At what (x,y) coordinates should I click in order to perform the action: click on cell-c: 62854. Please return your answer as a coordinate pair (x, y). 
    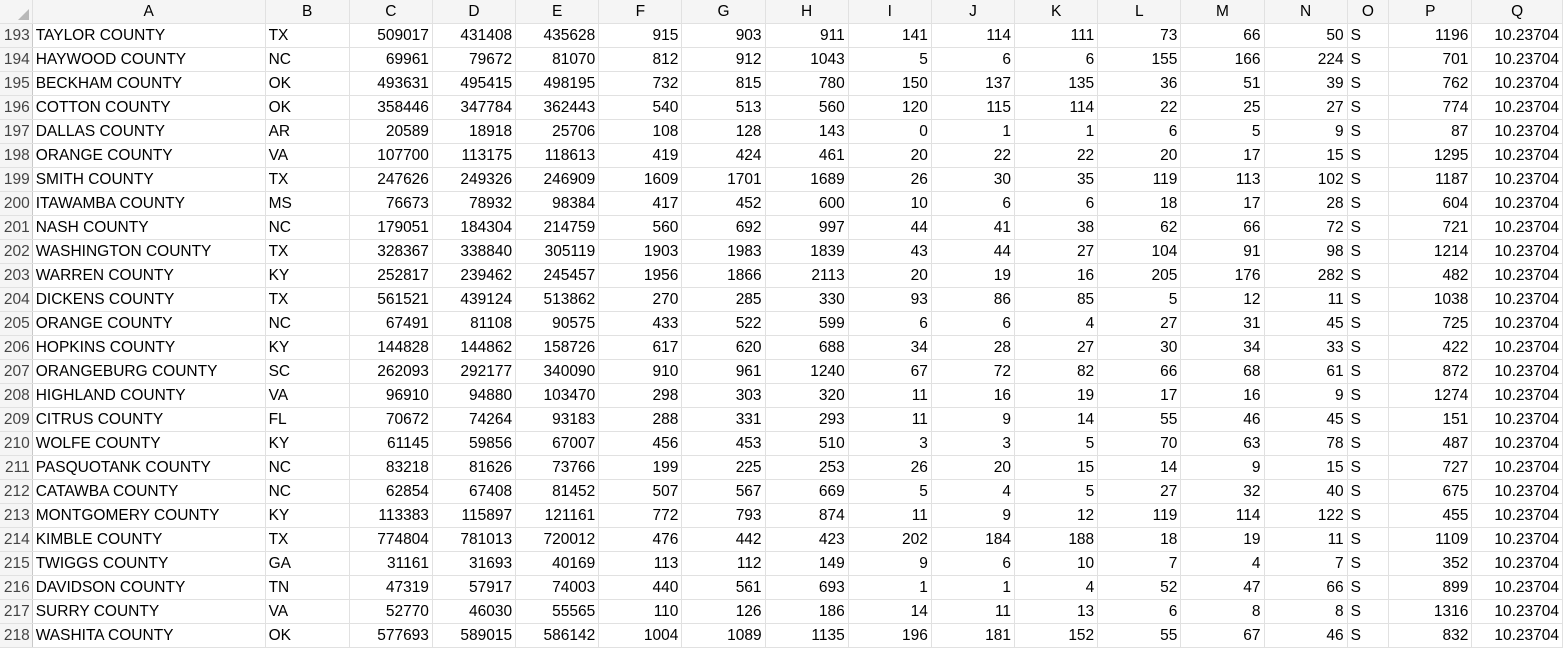
    Looking at the image, I should click on (391, 491).